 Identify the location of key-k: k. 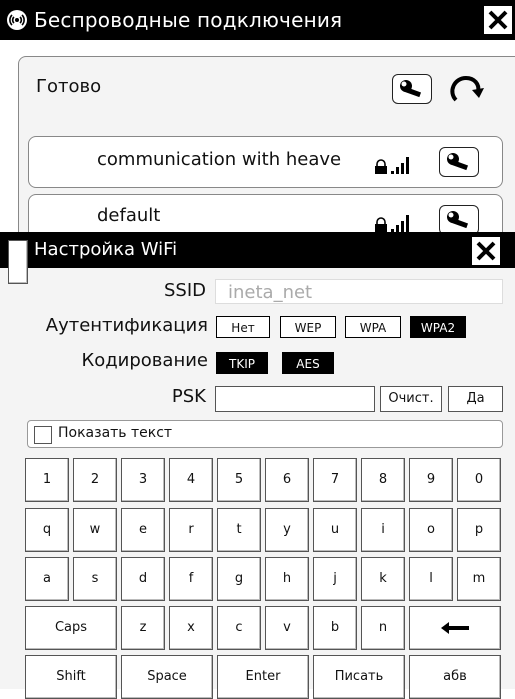
(383, 579).